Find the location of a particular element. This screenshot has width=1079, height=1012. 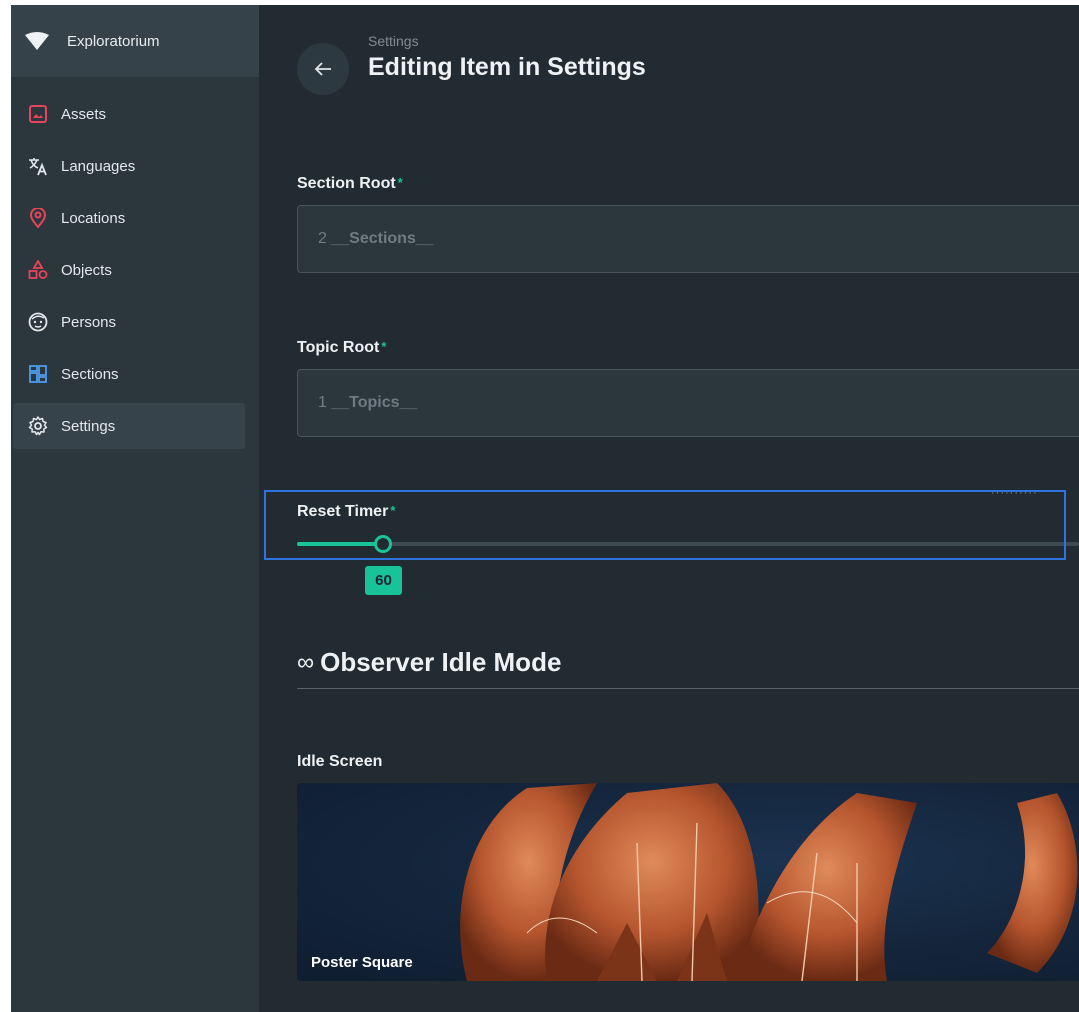

sidebar-item-label: Languages is located at coordinates (98, 166).